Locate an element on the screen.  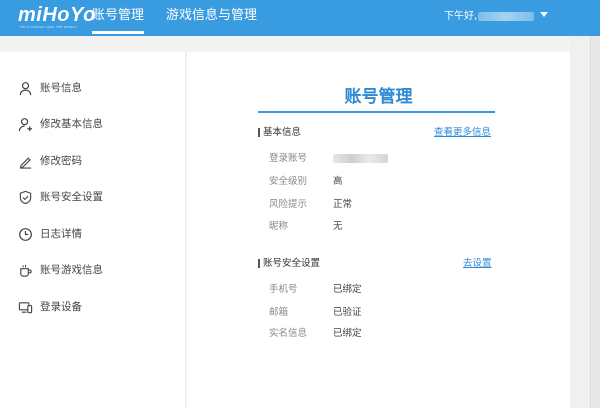
page-title: 账号管理 is located at coordinates (378, 97).